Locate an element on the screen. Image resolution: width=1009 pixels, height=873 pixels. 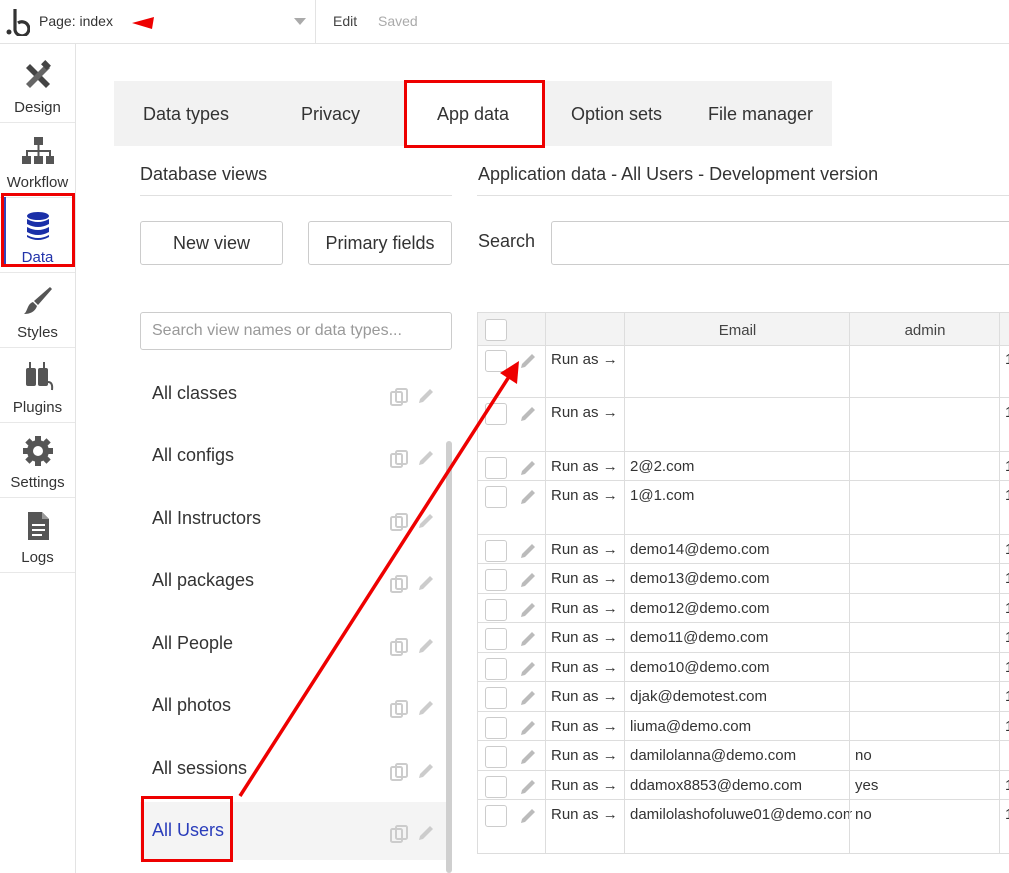
select-all-checkbox is located at coordinates (496, 330).